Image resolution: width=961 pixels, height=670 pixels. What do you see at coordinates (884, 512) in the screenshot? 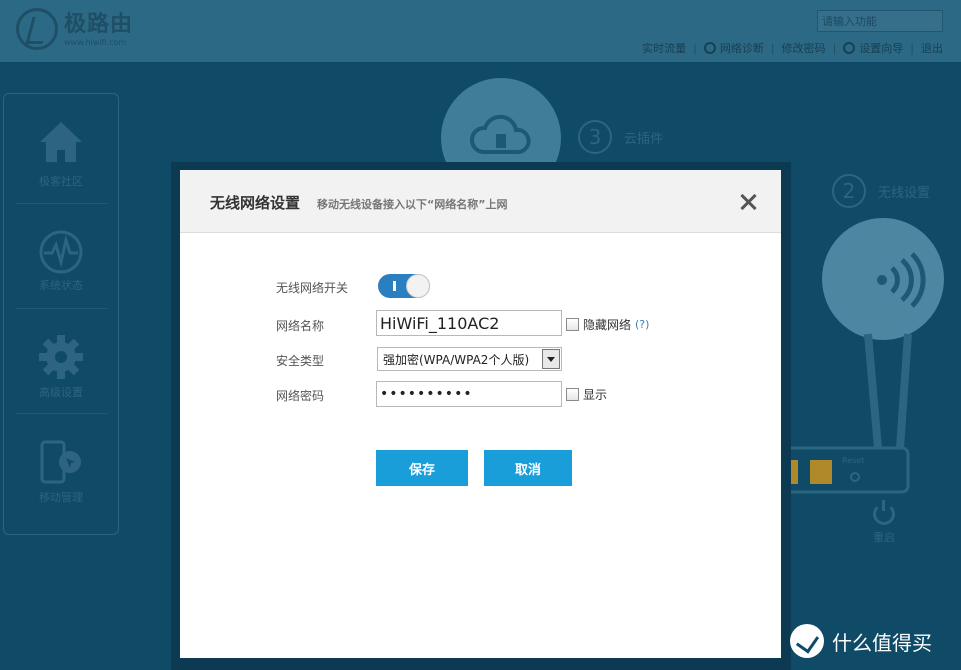
I see `power-icon` at bounding box center [884, 512].